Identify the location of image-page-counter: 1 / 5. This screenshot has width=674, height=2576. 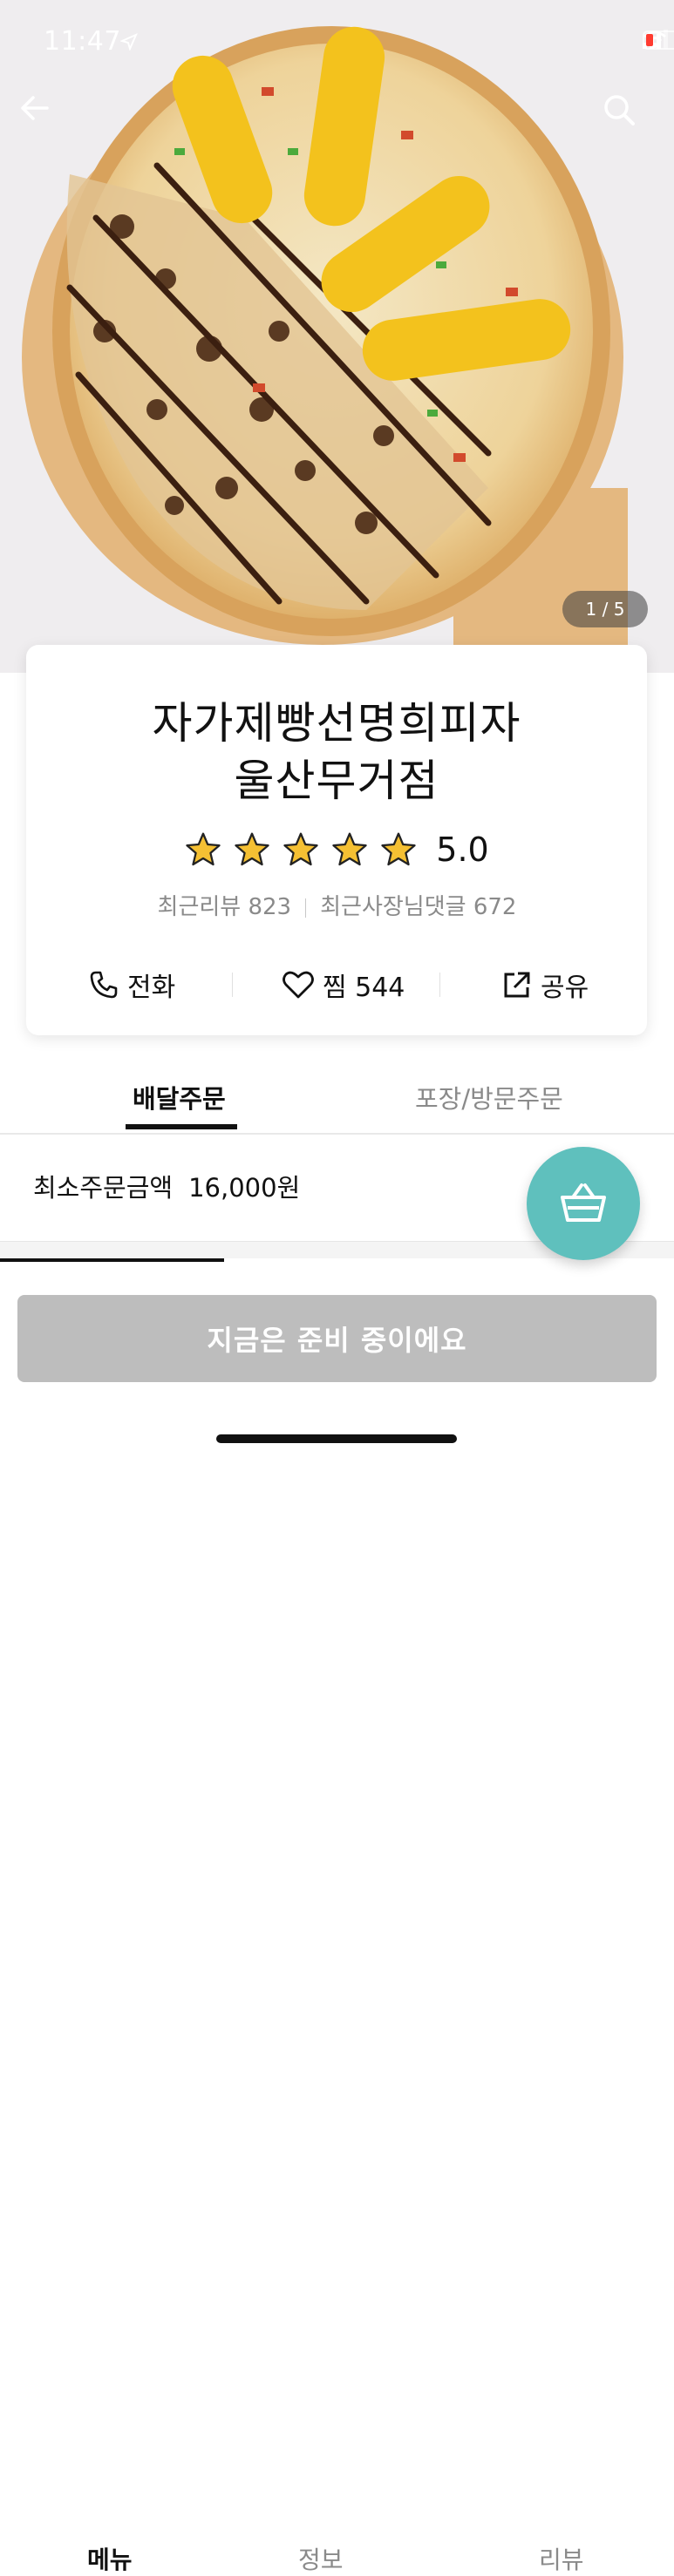
(605, 609).